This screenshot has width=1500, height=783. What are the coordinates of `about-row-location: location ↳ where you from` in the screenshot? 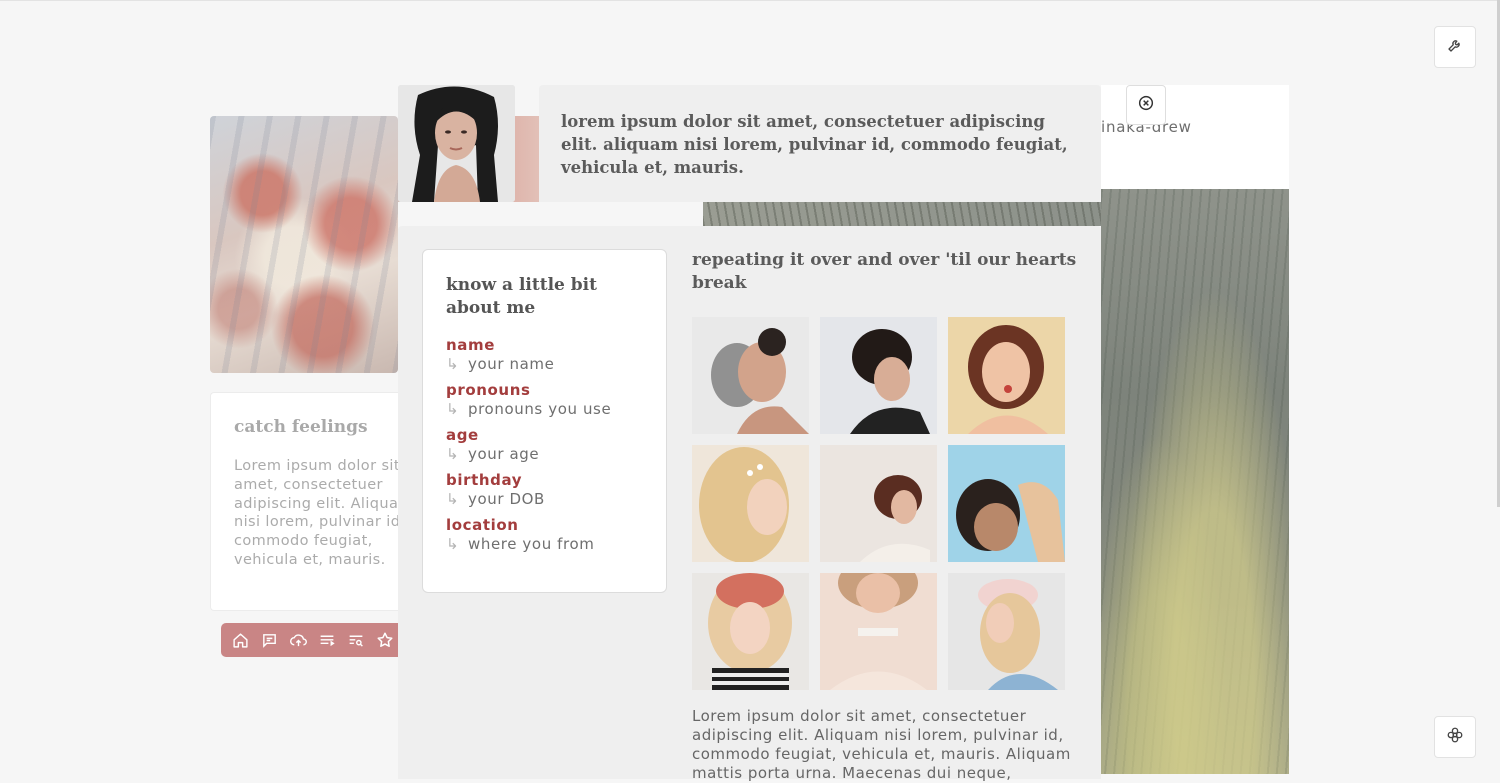 It's located at (544, 535).